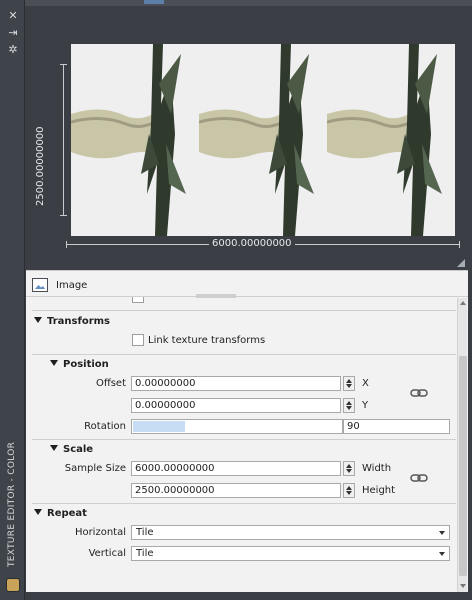 This screenshot has height=600, width=472. I want to click on width-dimension-label: 6000.00000000, so click(252, 243).